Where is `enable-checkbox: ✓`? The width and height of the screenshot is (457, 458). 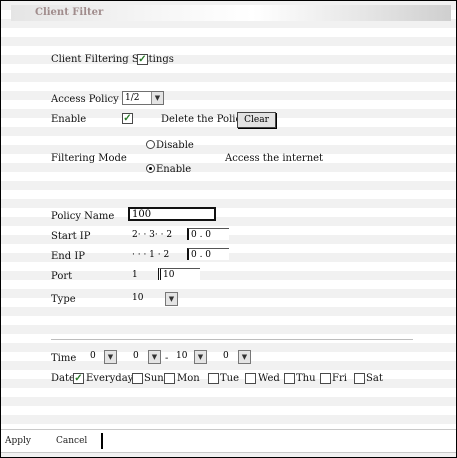 enable-checkbox: ✓ is located at coordinates (127, 118).